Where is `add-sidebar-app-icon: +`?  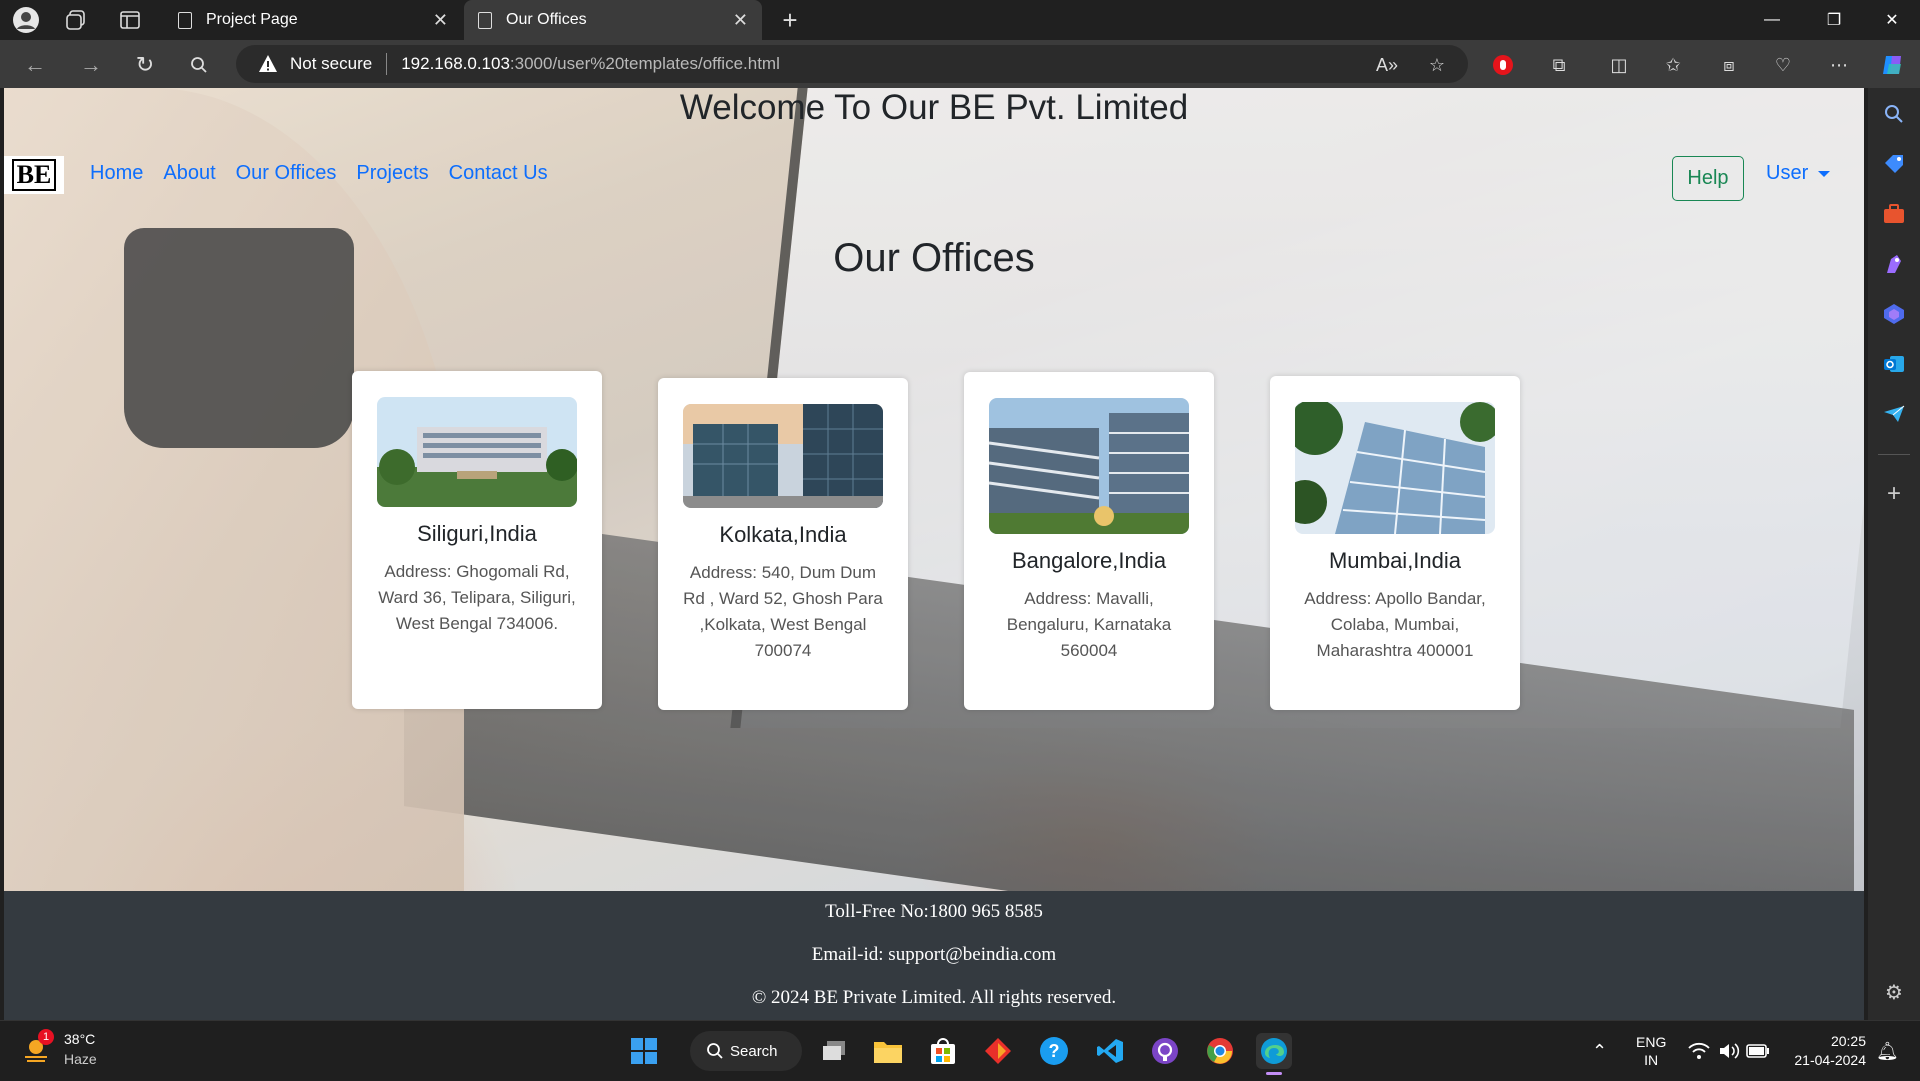 add-sidebar-app-icon: + is located at coordinates (1894, 494).